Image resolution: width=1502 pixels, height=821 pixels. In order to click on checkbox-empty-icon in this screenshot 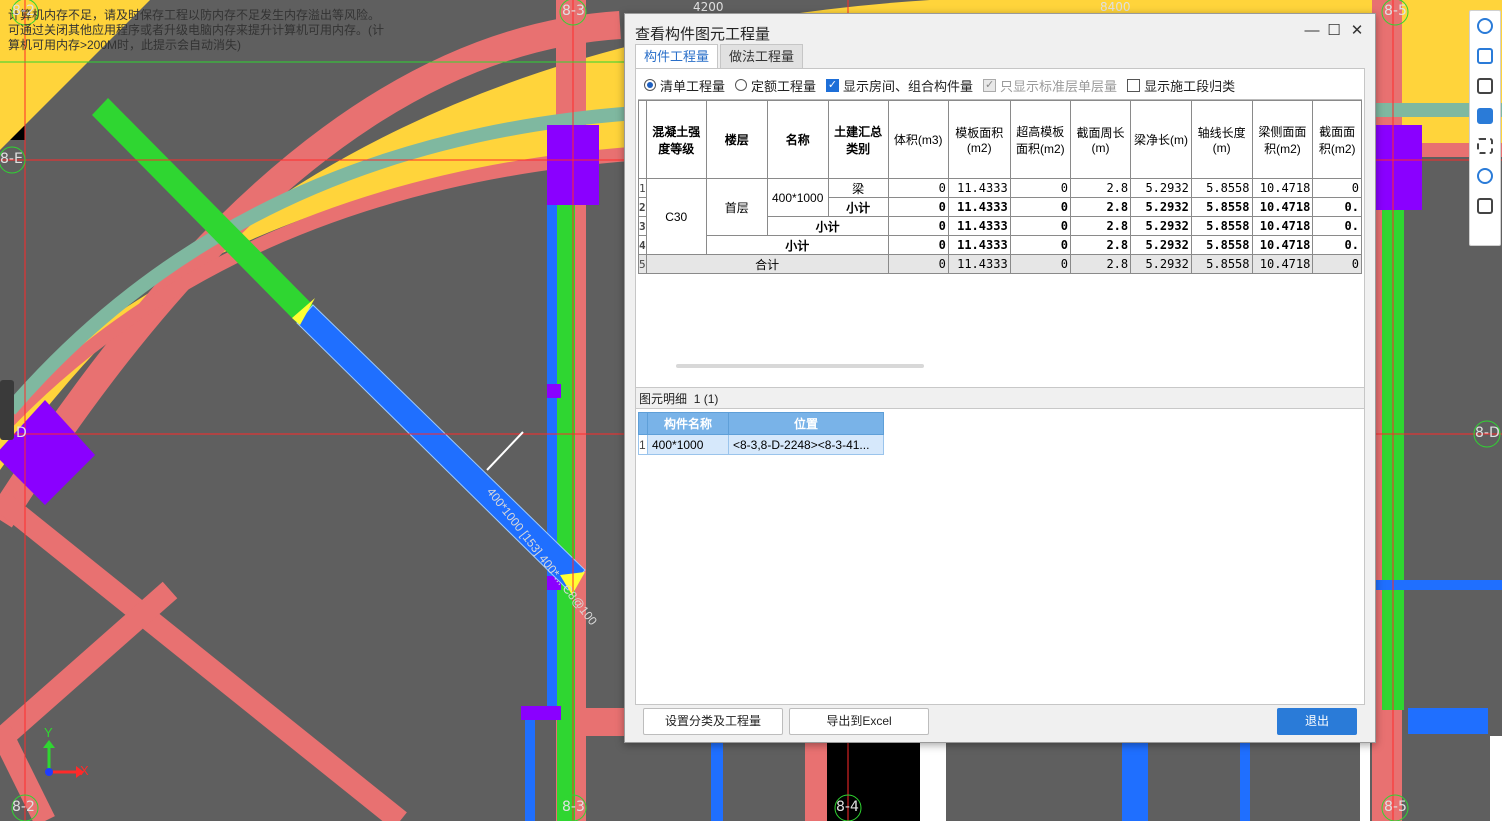, I will do `click(1134, 85)`.